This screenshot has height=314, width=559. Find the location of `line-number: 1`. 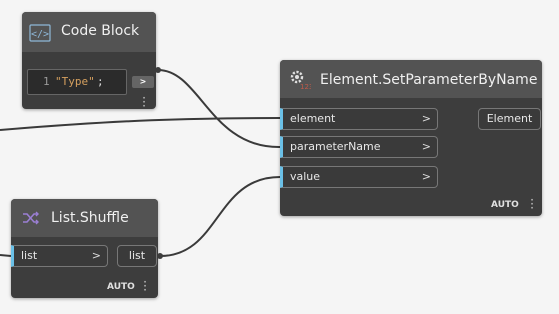

line-number: 1 is located at coordinates (46, 81).